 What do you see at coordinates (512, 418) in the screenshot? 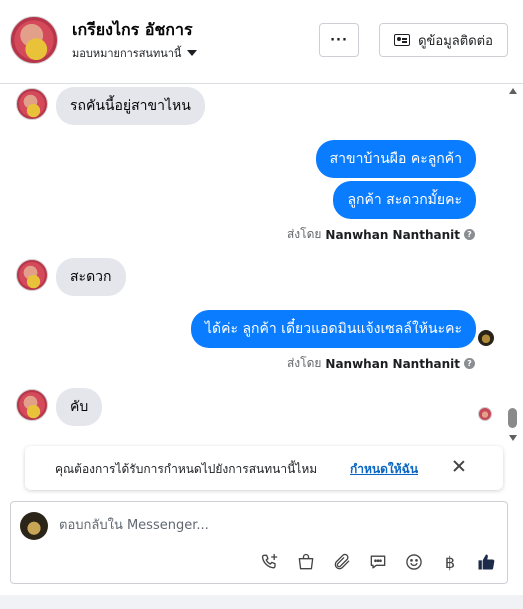
I see `scrollbar-thumb` at bounding box center [512, 418].